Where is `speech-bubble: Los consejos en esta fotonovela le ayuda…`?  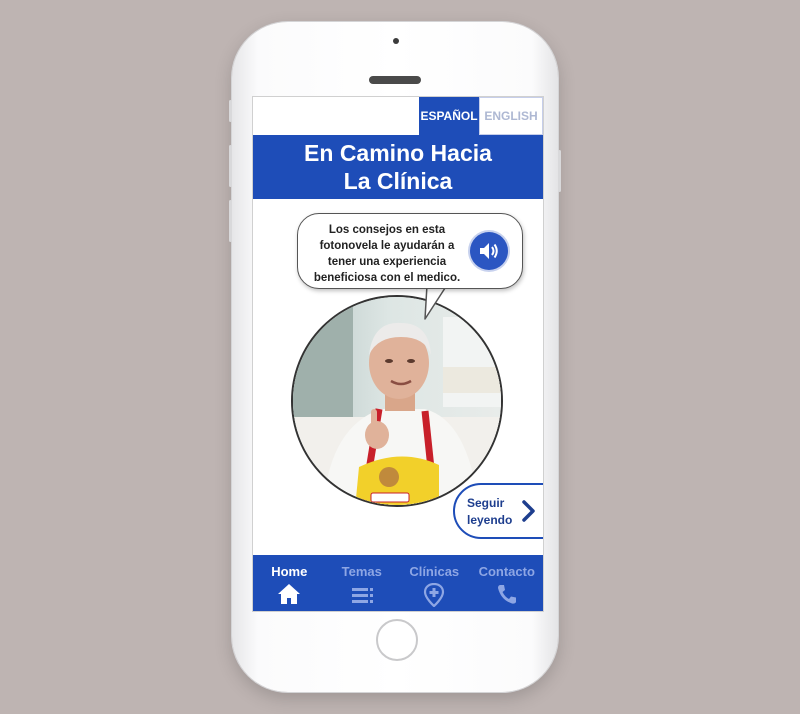
speech-bubble: Los consejos en esta fotonovela le ayuda… is located at coordinates (410, 251).